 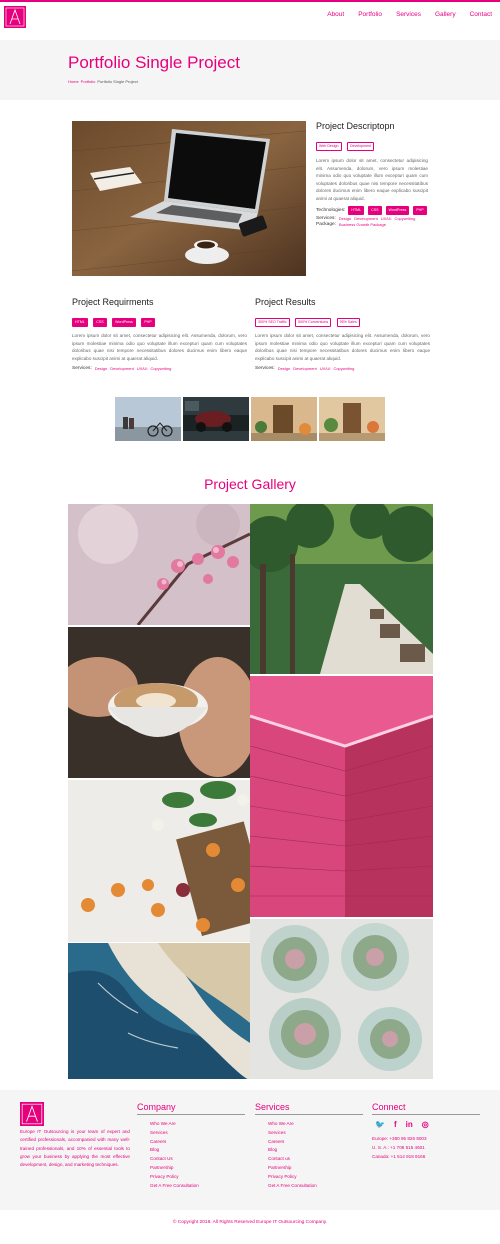 I want to click on nav-contact: Contact, so click(x=481, y=14).